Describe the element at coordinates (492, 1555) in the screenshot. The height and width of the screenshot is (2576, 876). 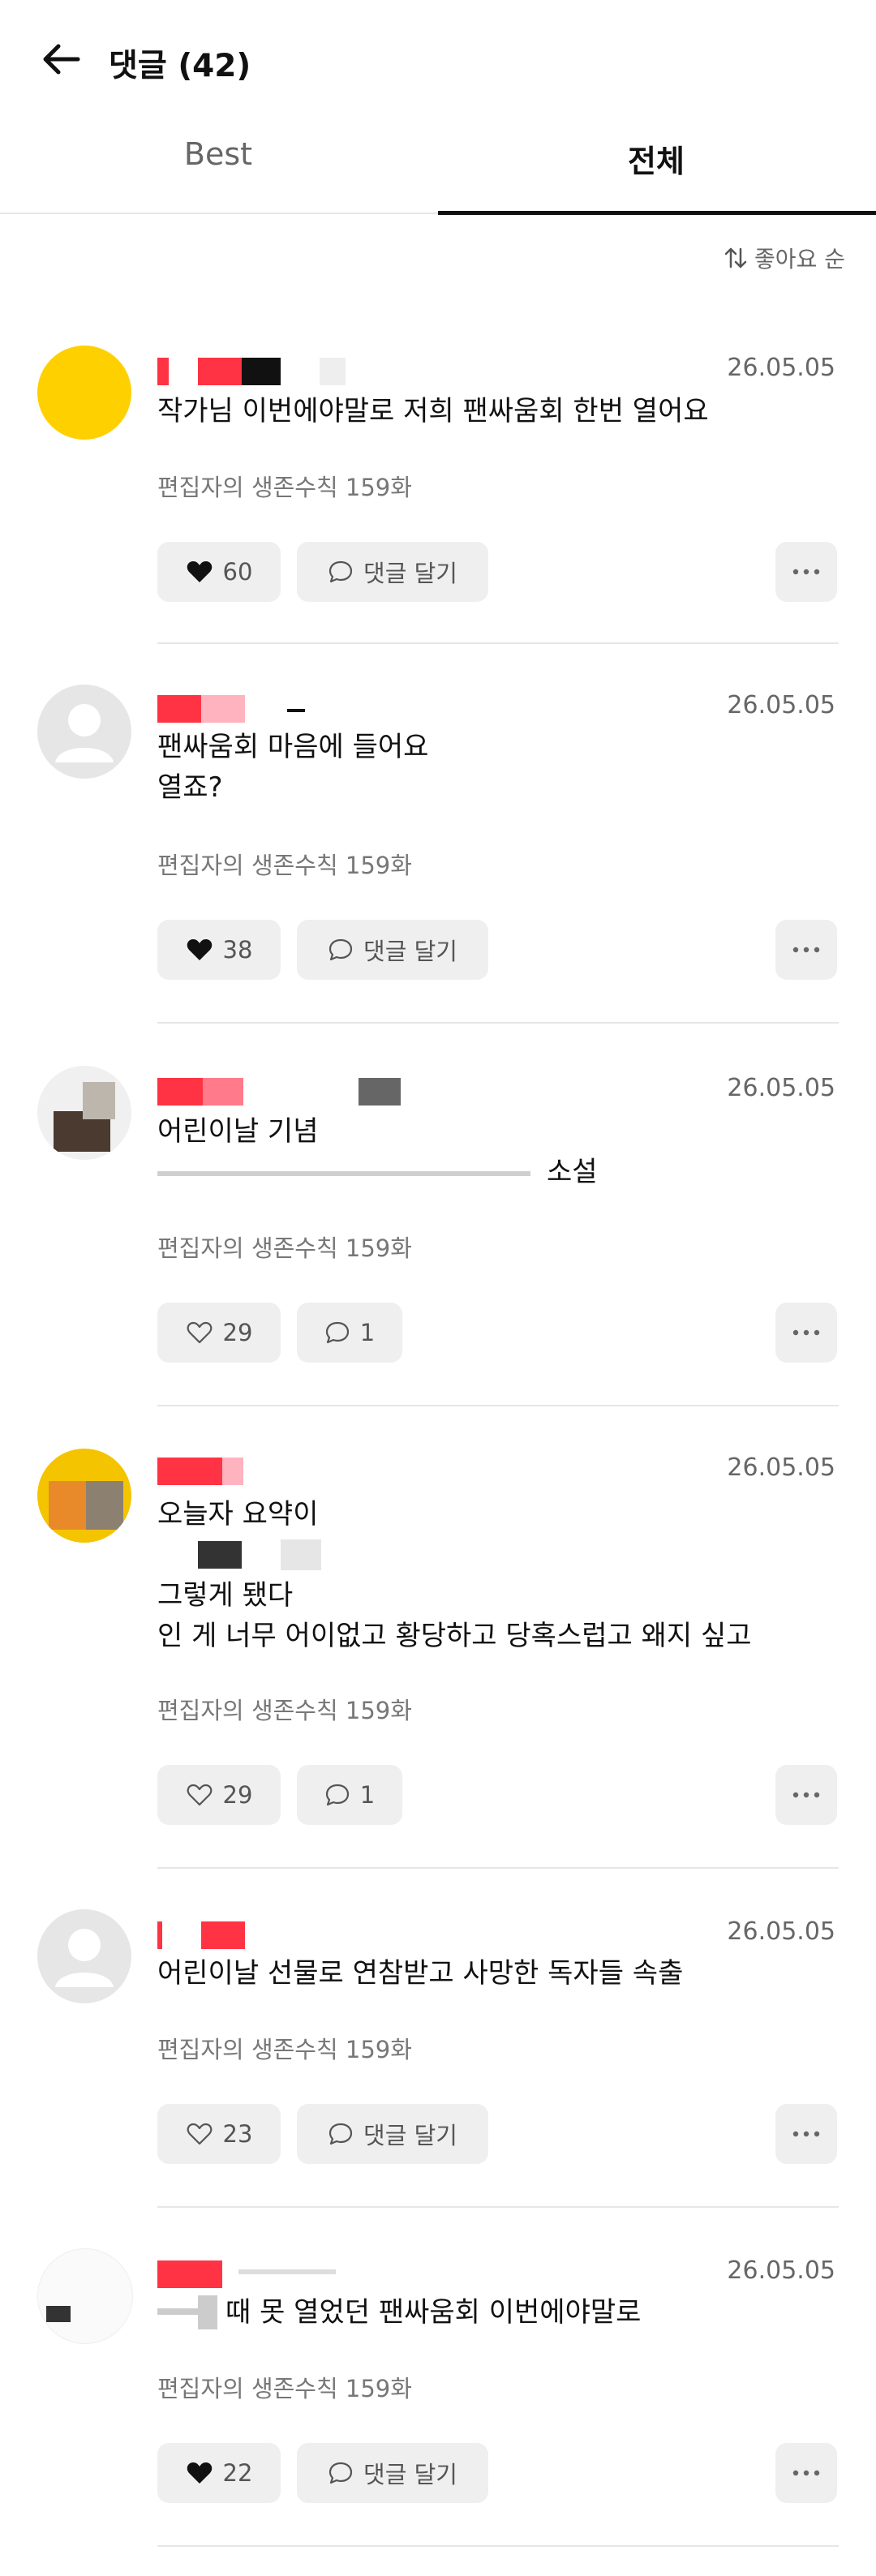
I see `comment-line-redacted` at that location.